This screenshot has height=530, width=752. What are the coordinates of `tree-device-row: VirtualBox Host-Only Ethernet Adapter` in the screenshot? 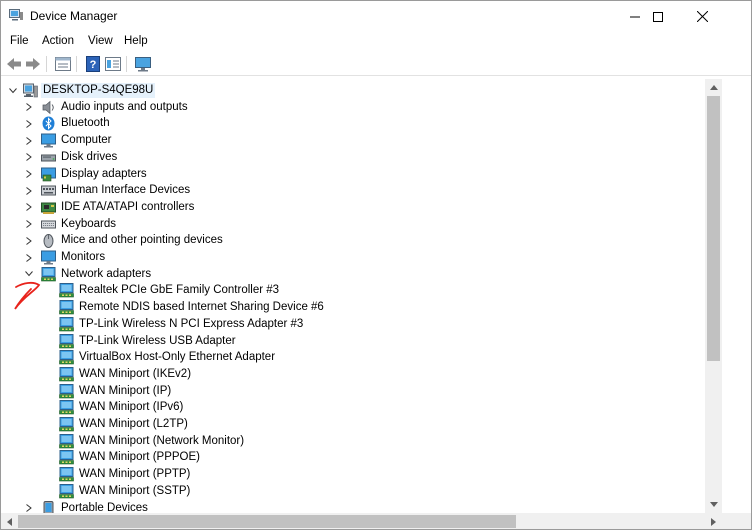 It's located at (351, 357).